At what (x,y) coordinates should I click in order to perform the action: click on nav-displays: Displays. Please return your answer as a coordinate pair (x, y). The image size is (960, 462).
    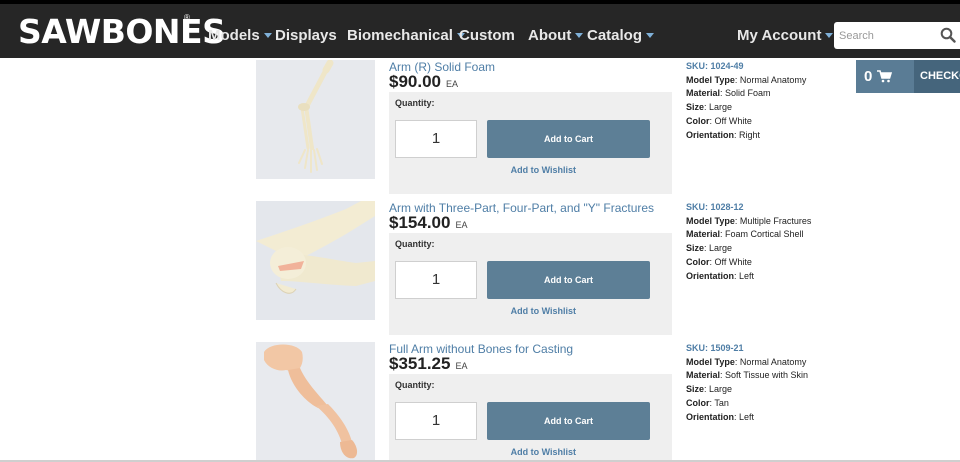
    Looking at the image, I should click on (306, 36).